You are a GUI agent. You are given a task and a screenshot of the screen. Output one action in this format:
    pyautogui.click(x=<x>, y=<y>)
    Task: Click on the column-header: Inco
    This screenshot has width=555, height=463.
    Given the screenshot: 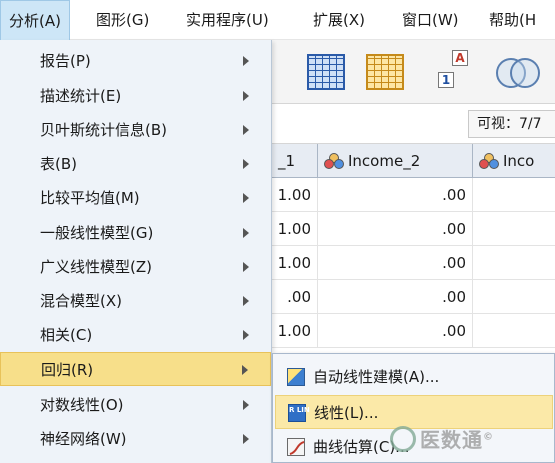 What is the action you would take?
    pyautogui.click(x=514, y=161)
    